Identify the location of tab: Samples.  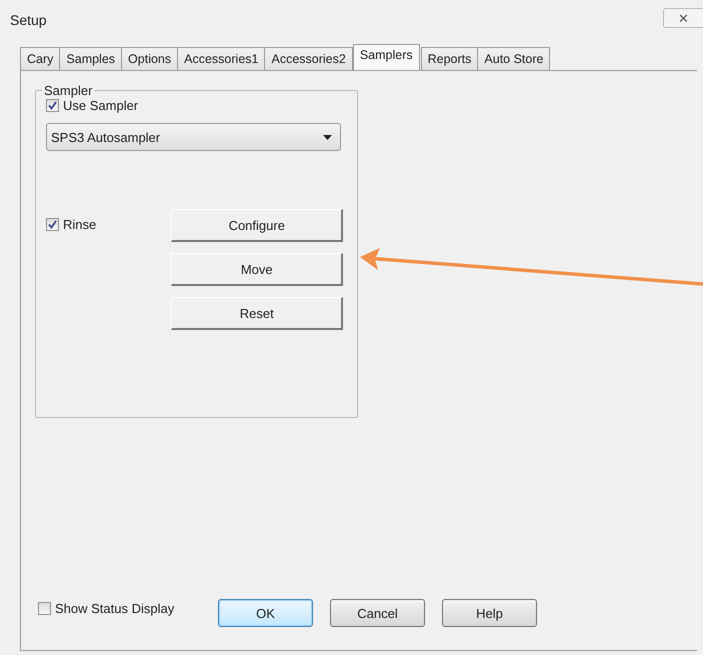
(90, 58).